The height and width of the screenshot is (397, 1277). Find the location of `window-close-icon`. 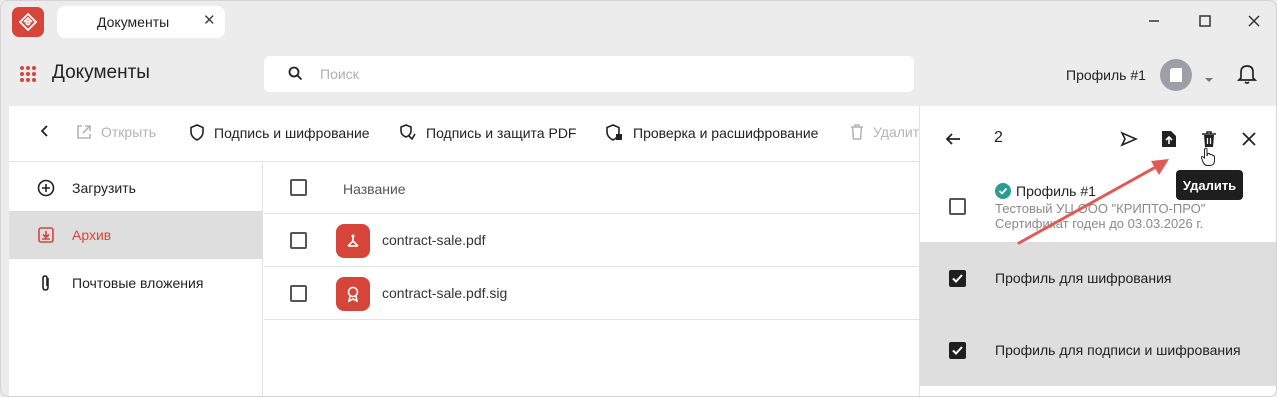

window-close-icon is located at coordinates (1254, 21).